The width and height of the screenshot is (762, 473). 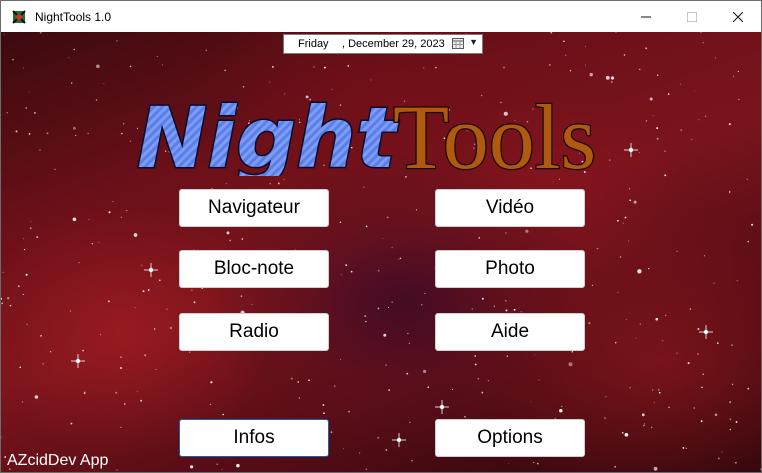 What do you see at coordinates (393, 44) in the screenshot?
I see `date-picker-date: , December 29, 2023` at bounding box center [393, 44].